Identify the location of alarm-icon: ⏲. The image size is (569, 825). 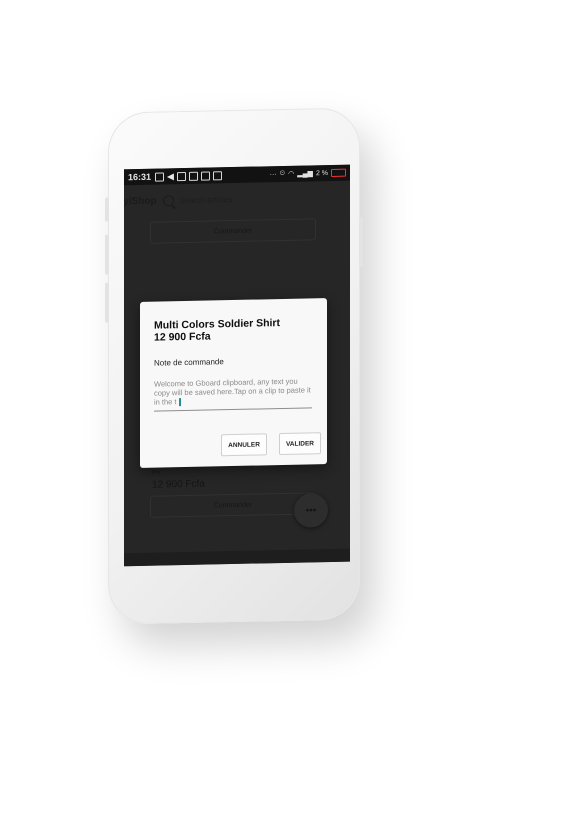
(282, 173).